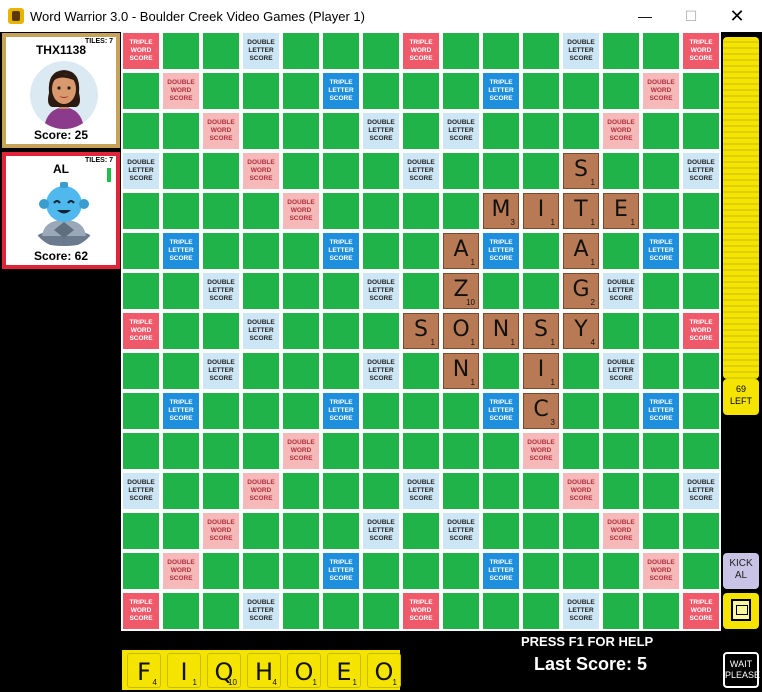 The image size is (762, 692). Describe the element at coordinates (741, 611) in the screenshot. I see `help-book-button` at that location.